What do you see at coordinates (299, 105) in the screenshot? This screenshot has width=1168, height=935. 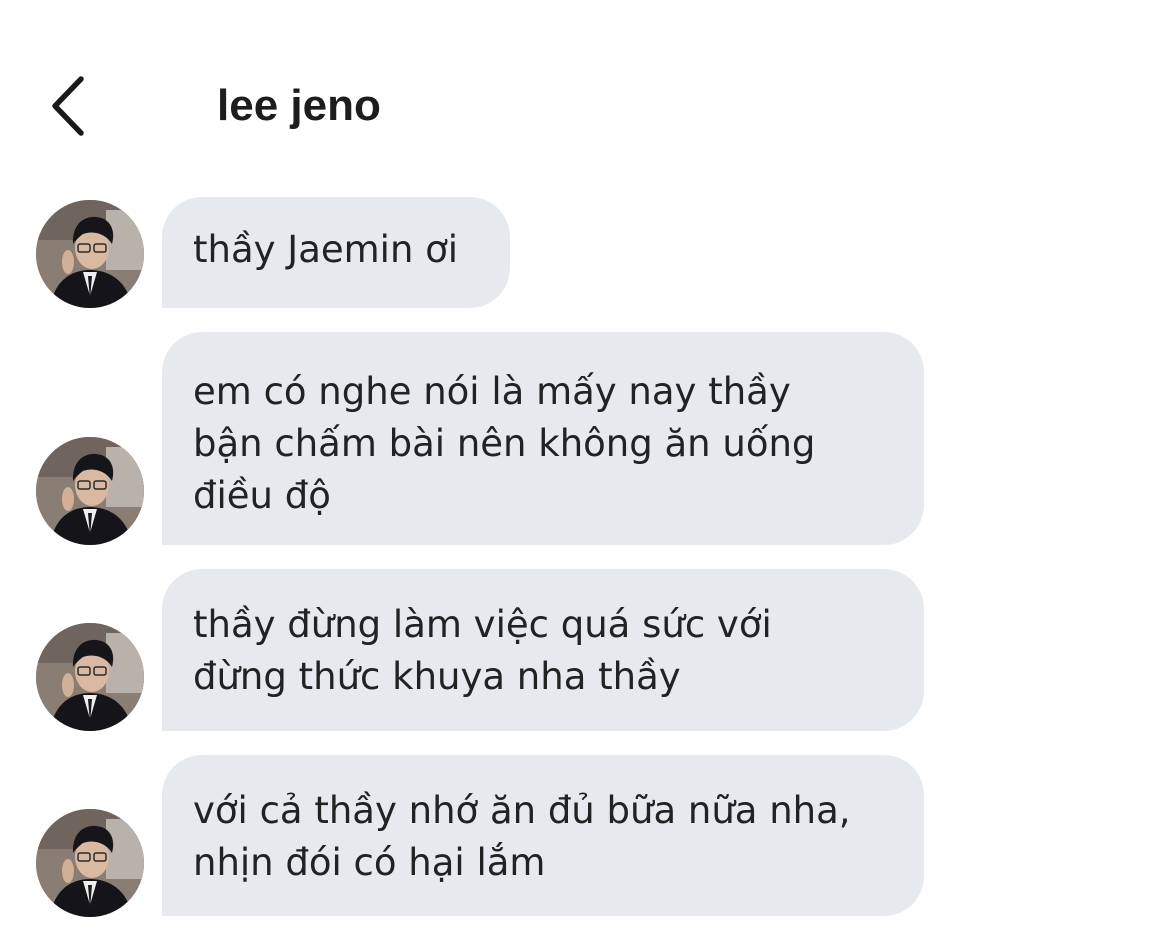 I see `page-title: lee jeno` at bounding box center [299, 105].